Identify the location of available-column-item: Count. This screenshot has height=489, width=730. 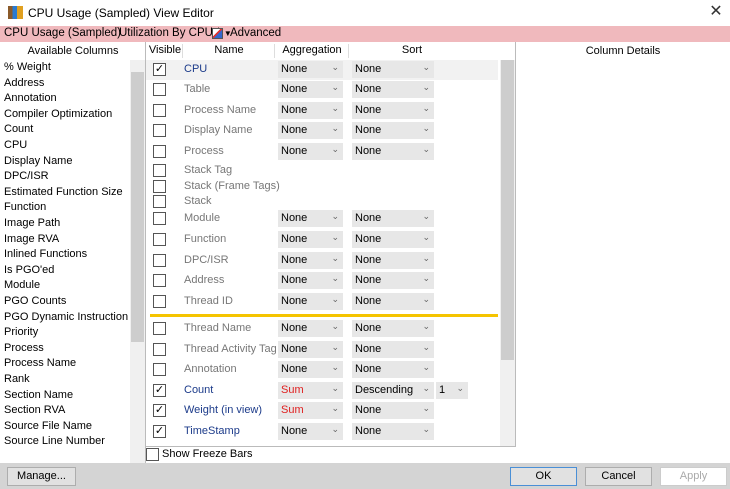
(67, 129).